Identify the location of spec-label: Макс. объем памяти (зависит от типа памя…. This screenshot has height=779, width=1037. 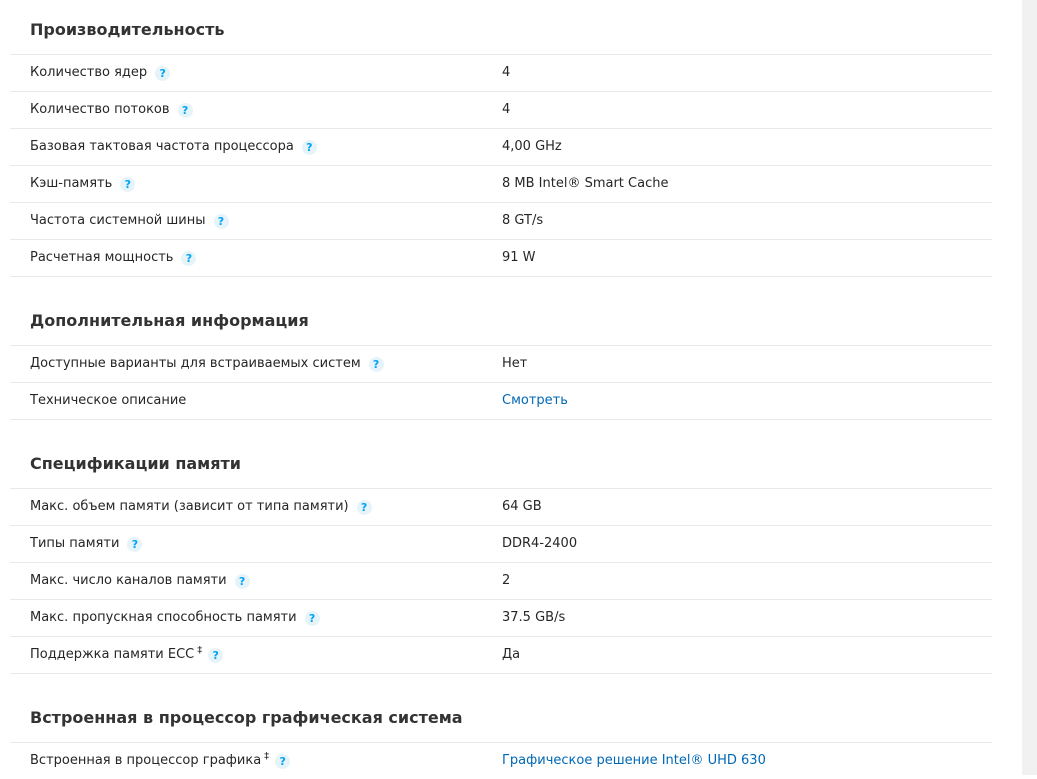
(189, 506).